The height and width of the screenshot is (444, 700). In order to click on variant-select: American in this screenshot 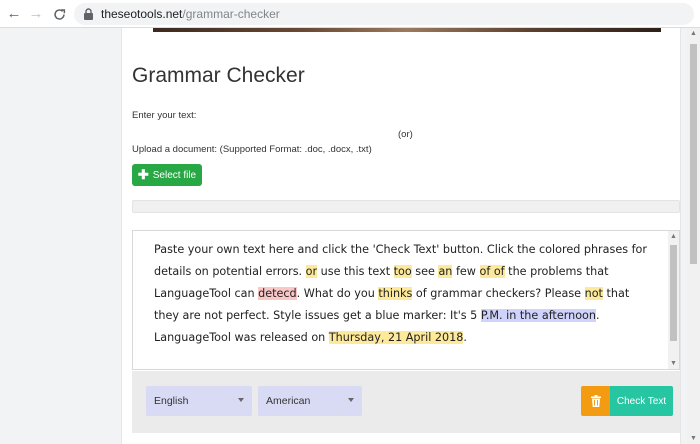, I will do `click(310, 401)`.